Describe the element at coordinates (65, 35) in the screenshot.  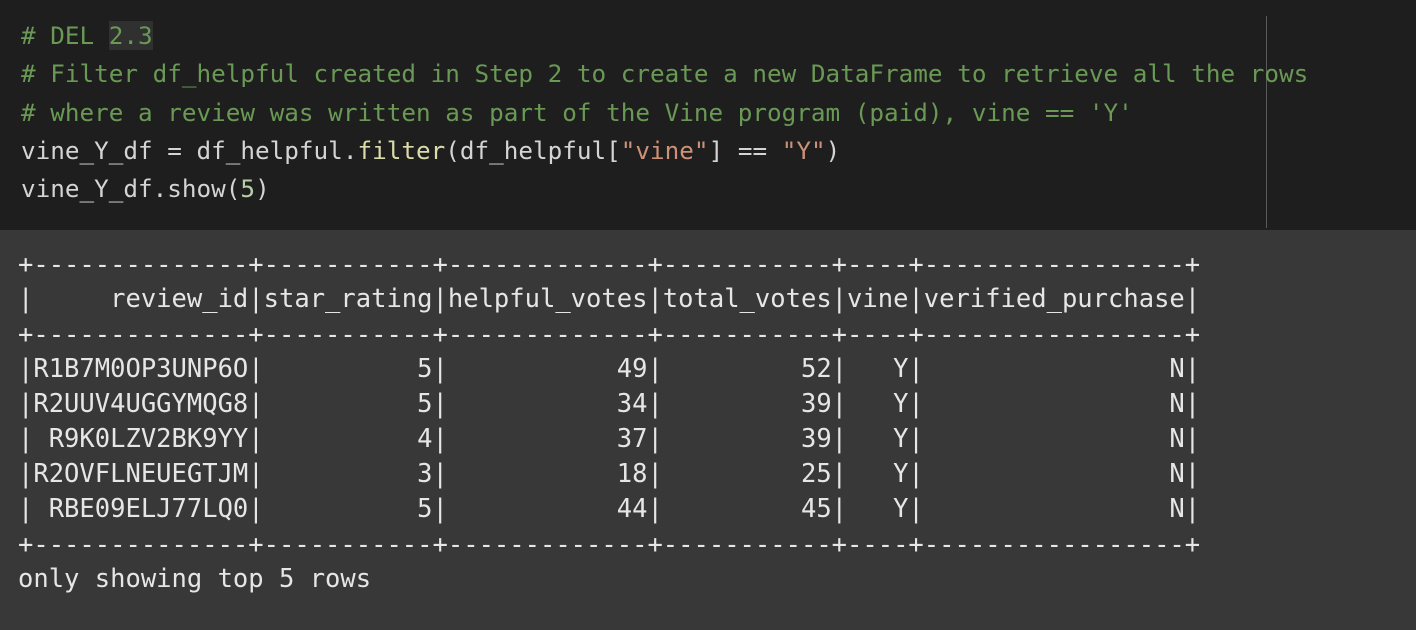
I see `comment-prefix: # DEL` at that location.